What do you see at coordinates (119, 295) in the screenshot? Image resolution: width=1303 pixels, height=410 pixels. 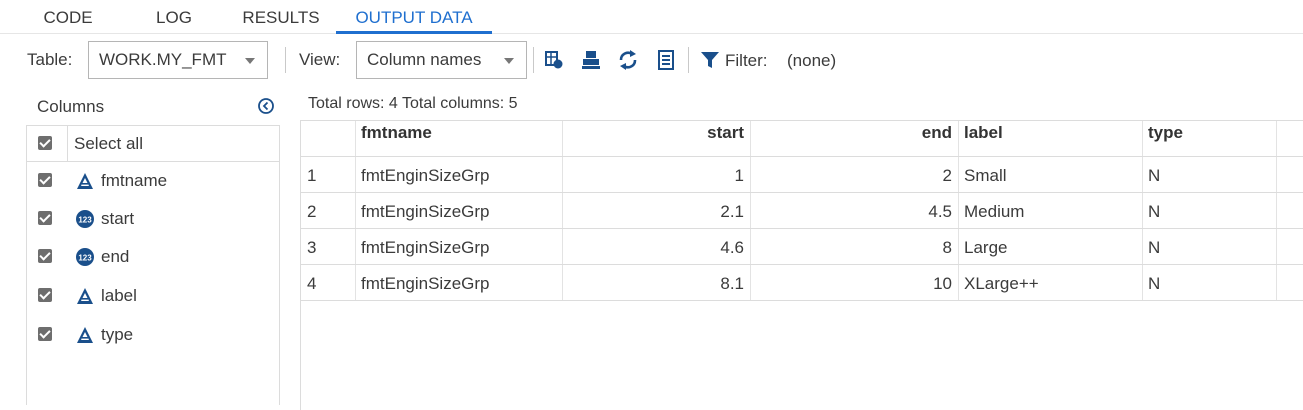 I see `column-name: label` at bounding box center [119, 295].